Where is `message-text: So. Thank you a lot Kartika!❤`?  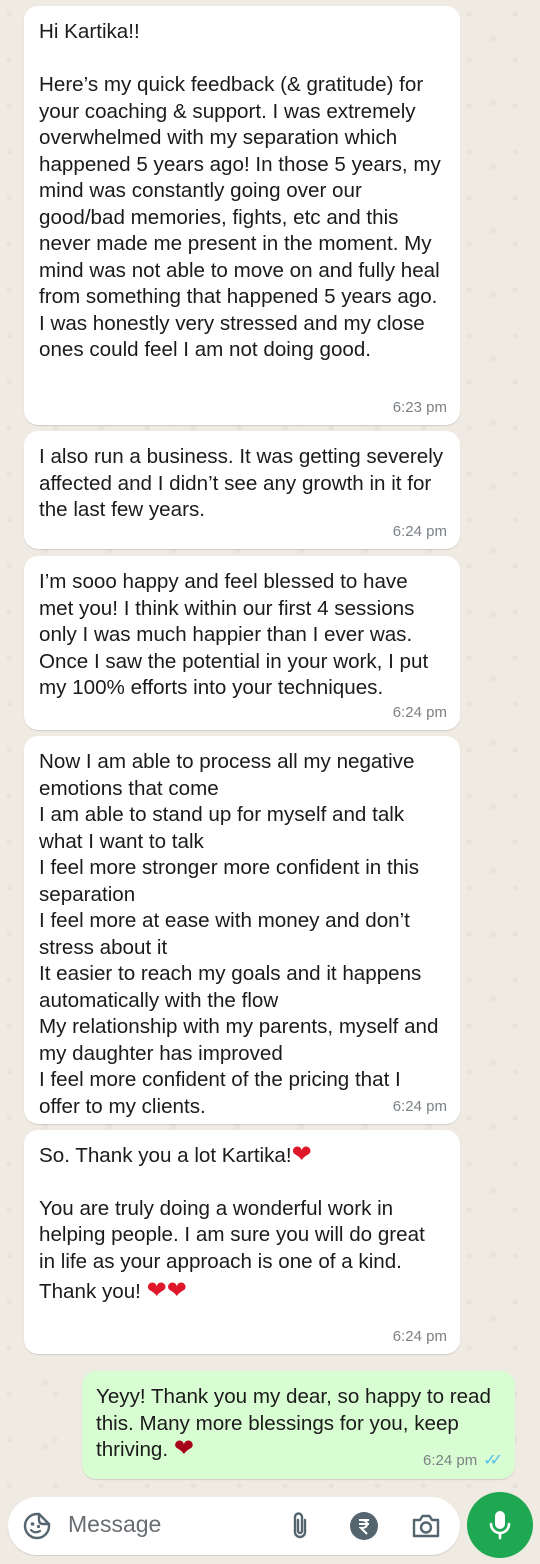 message-text: So. Thank you a lot Kartika!❤ is located at coordinates (175, 1154).